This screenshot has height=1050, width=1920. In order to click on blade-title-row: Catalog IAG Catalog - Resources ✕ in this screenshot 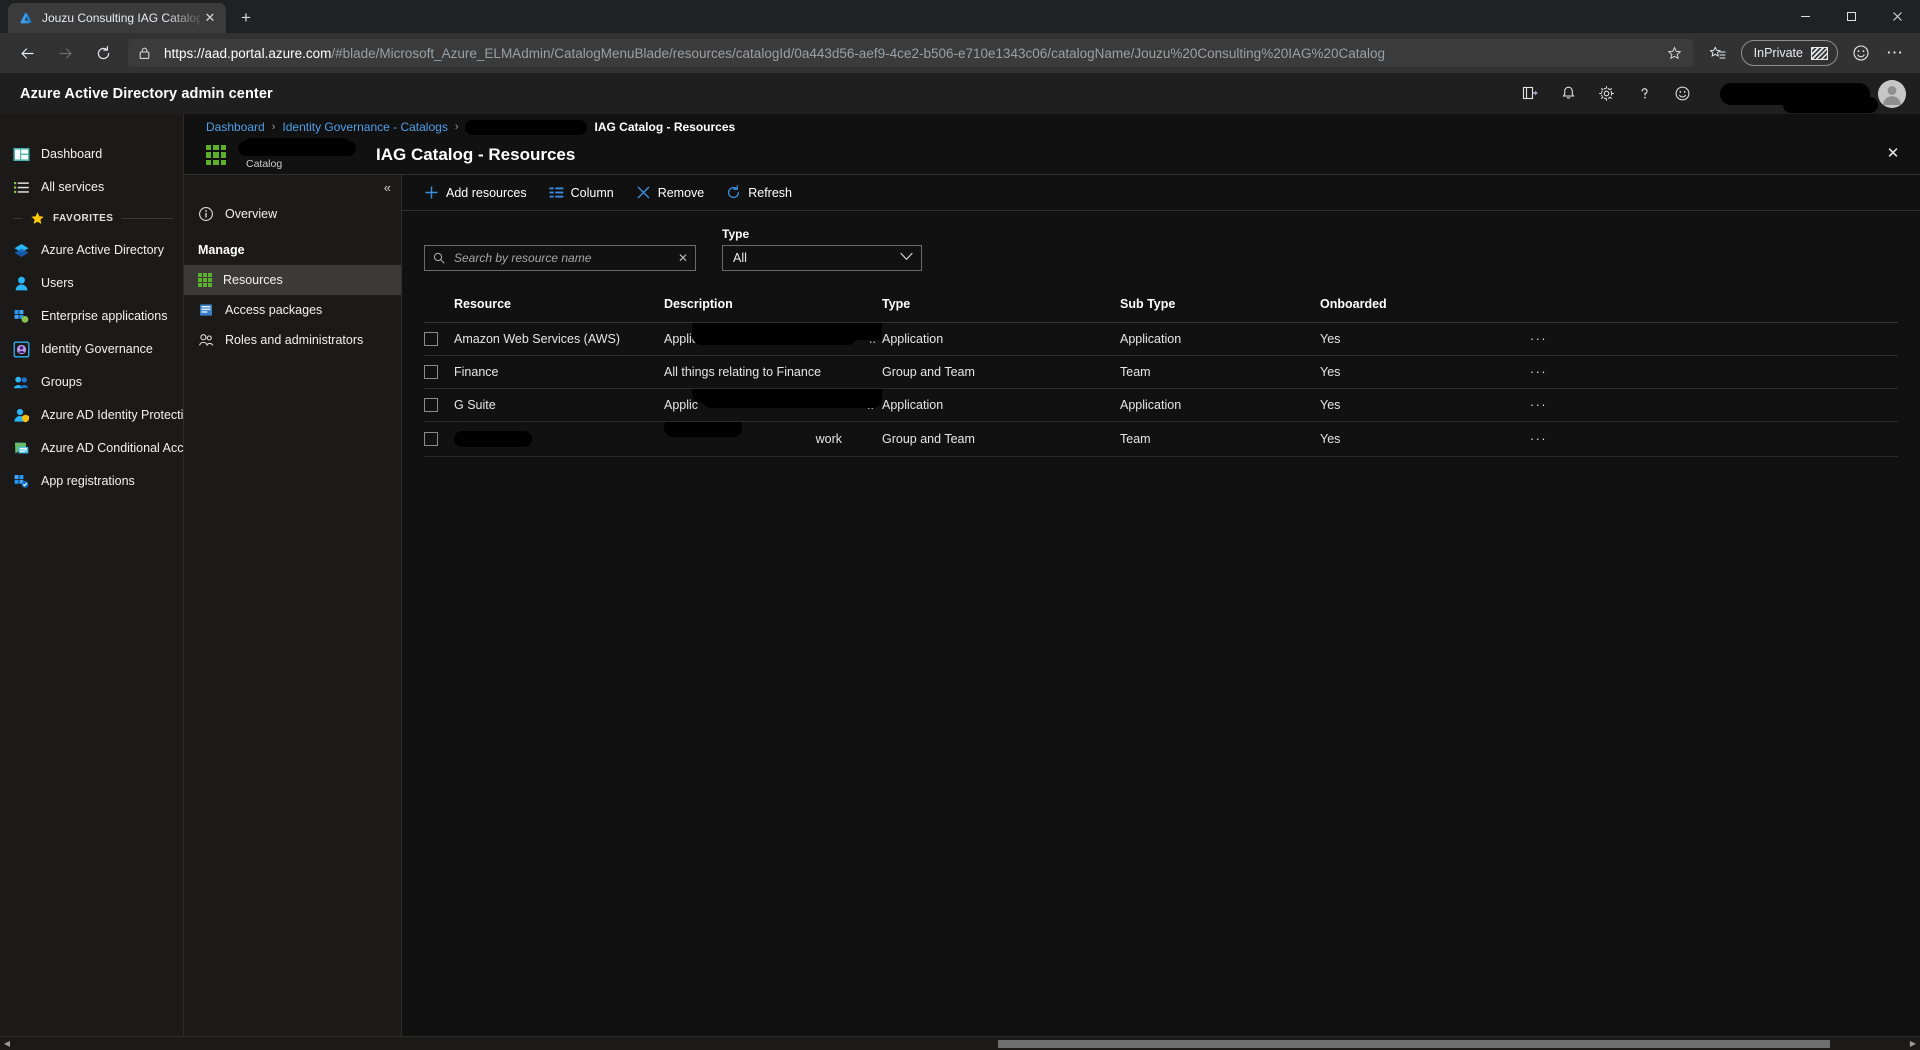, I will do `click(1052, 155)`.